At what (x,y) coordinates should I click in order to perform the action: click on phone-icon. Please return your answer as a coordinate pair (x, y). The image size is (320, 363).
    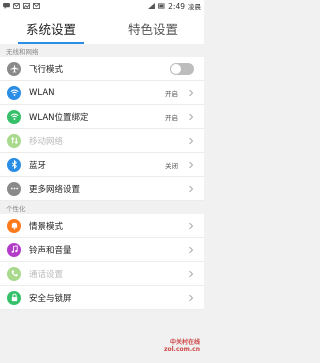
    Looking at the image, I should click on (14, 273).